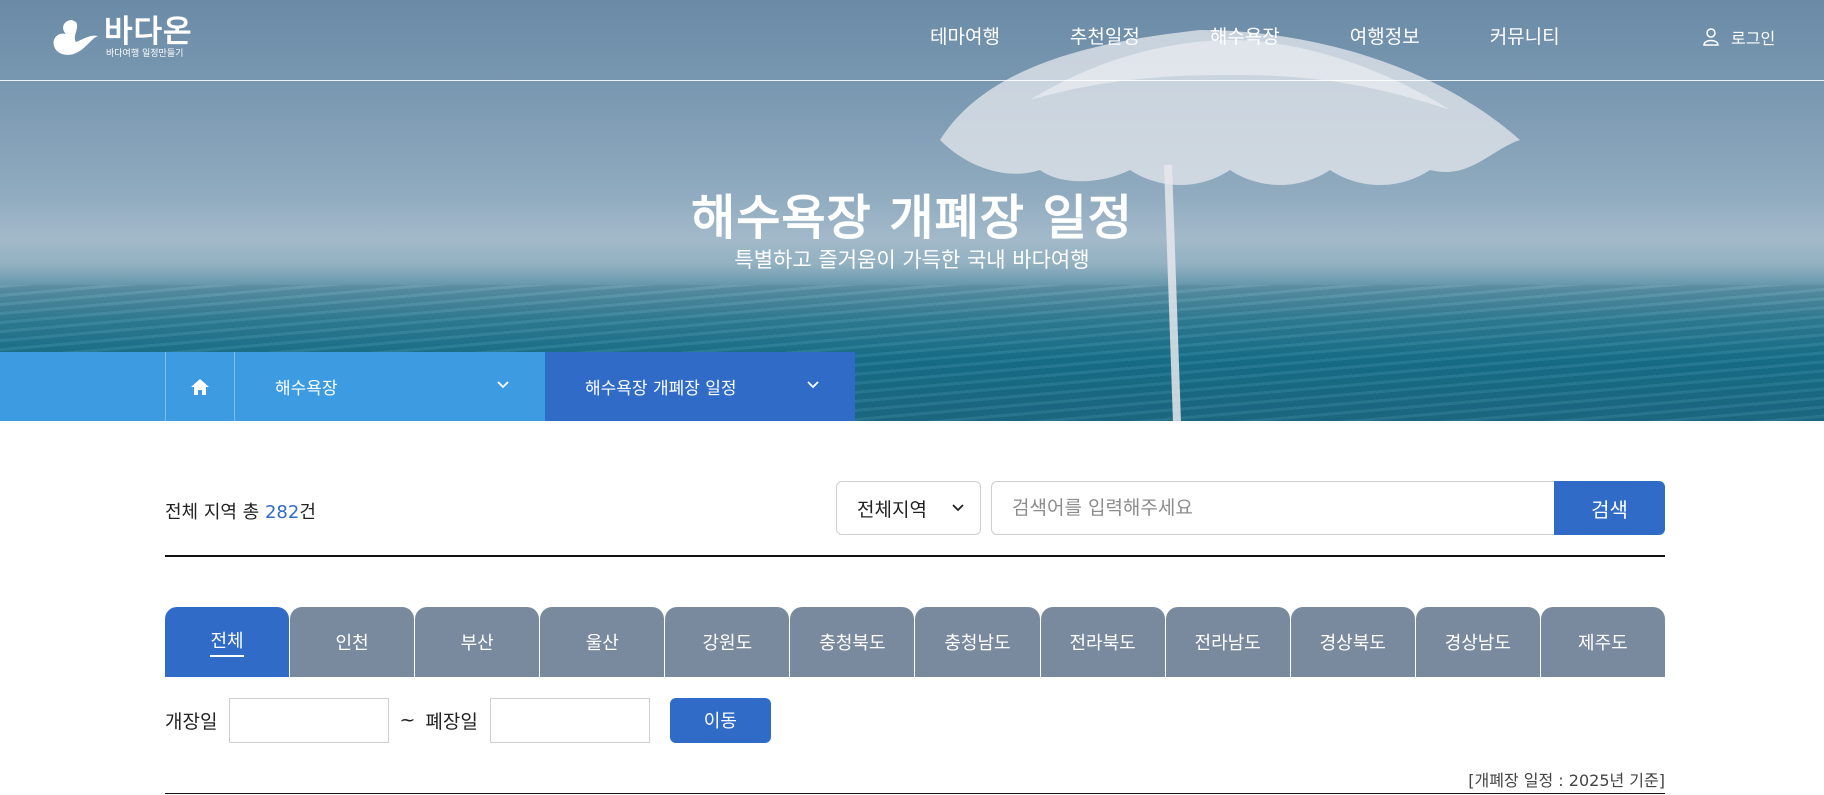  I want to click on close-date-label: 폐장일, so click(451, 721).